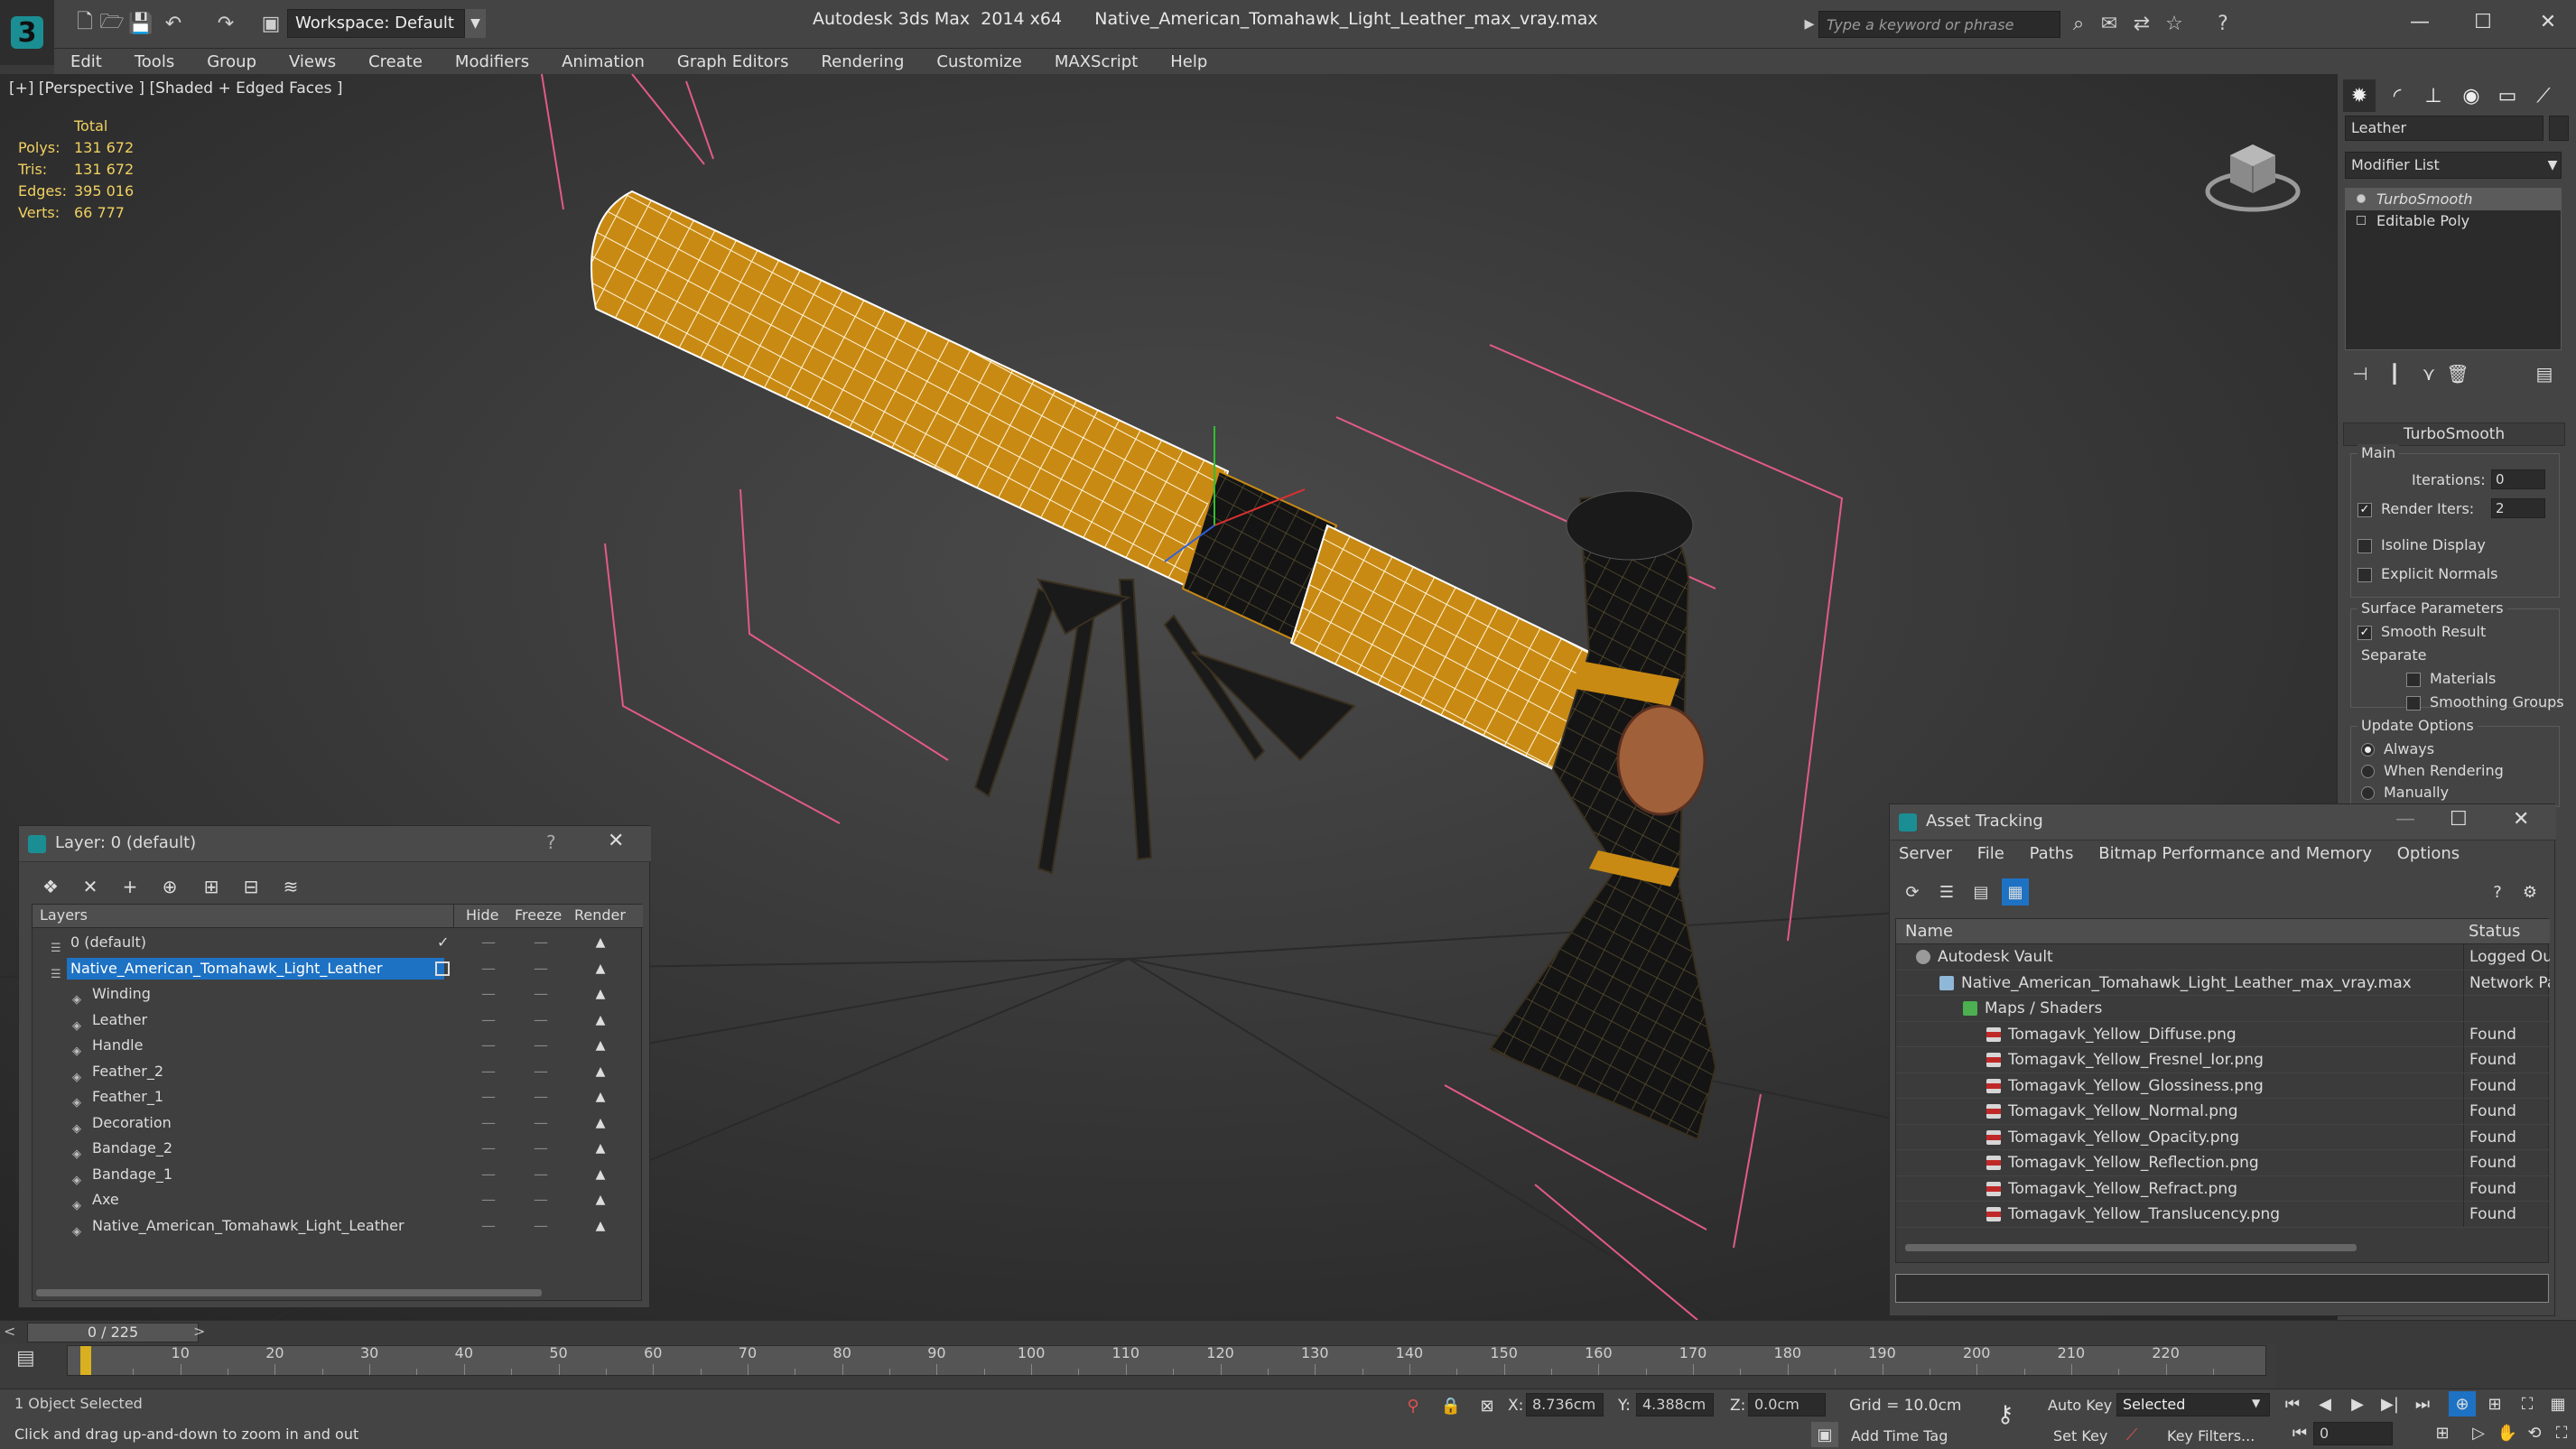  What do you see at coordinates (2428, 373) in the screenshot?
I see `make-unique-icon: ⋎` at bounding box center [2428, 373].